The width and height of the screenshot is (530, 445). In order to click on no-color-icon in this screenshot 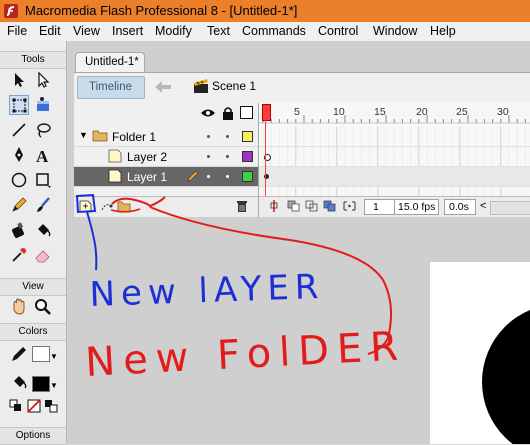, I will do `click(34, 406)`.